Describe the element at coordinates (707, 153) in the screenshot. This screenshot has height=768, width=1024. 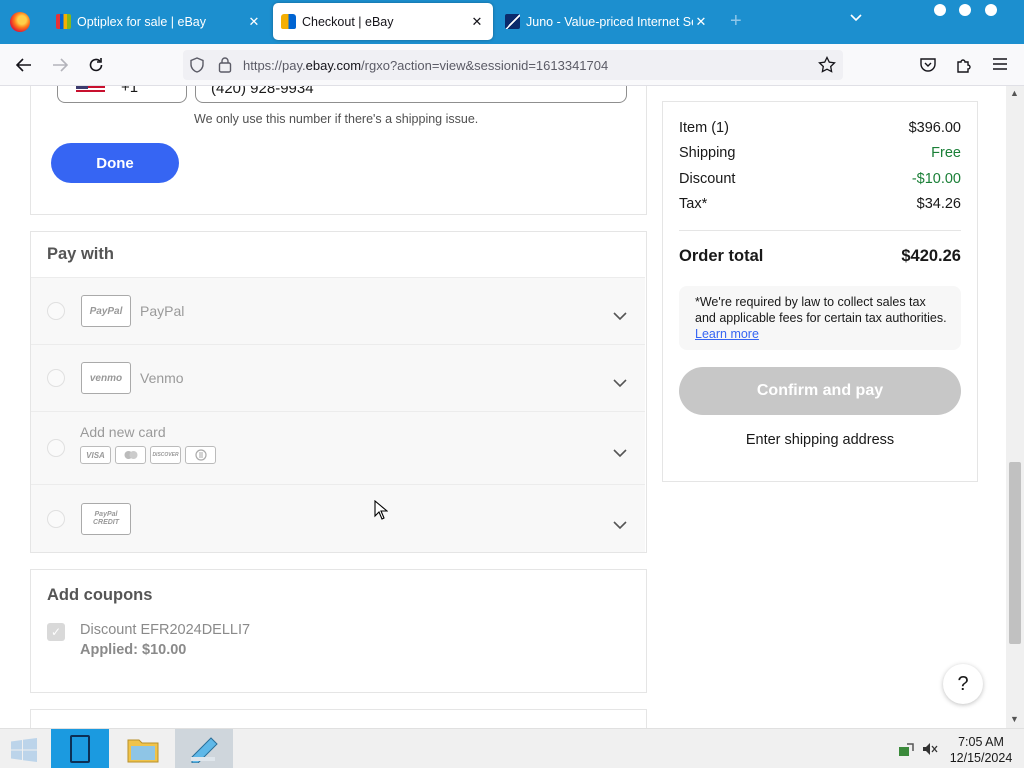
I see `summary-label: Shipping` at that location.